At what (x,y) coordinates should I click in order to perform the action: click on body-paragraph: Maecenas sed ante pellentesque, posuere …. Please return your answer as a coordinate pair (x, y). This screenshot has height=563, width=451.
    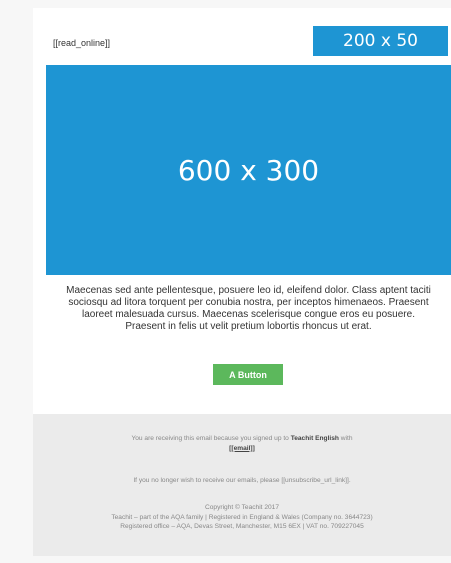
    Looking at the image, I should click on (248, 308).